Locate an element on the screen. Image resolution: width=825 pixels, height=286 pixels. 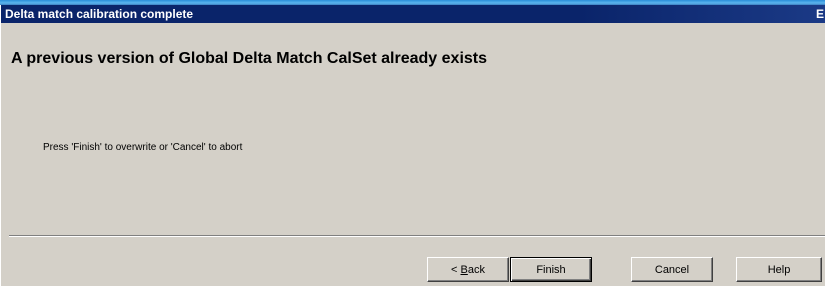
help-button: Help is located at coordinates (779, 269).